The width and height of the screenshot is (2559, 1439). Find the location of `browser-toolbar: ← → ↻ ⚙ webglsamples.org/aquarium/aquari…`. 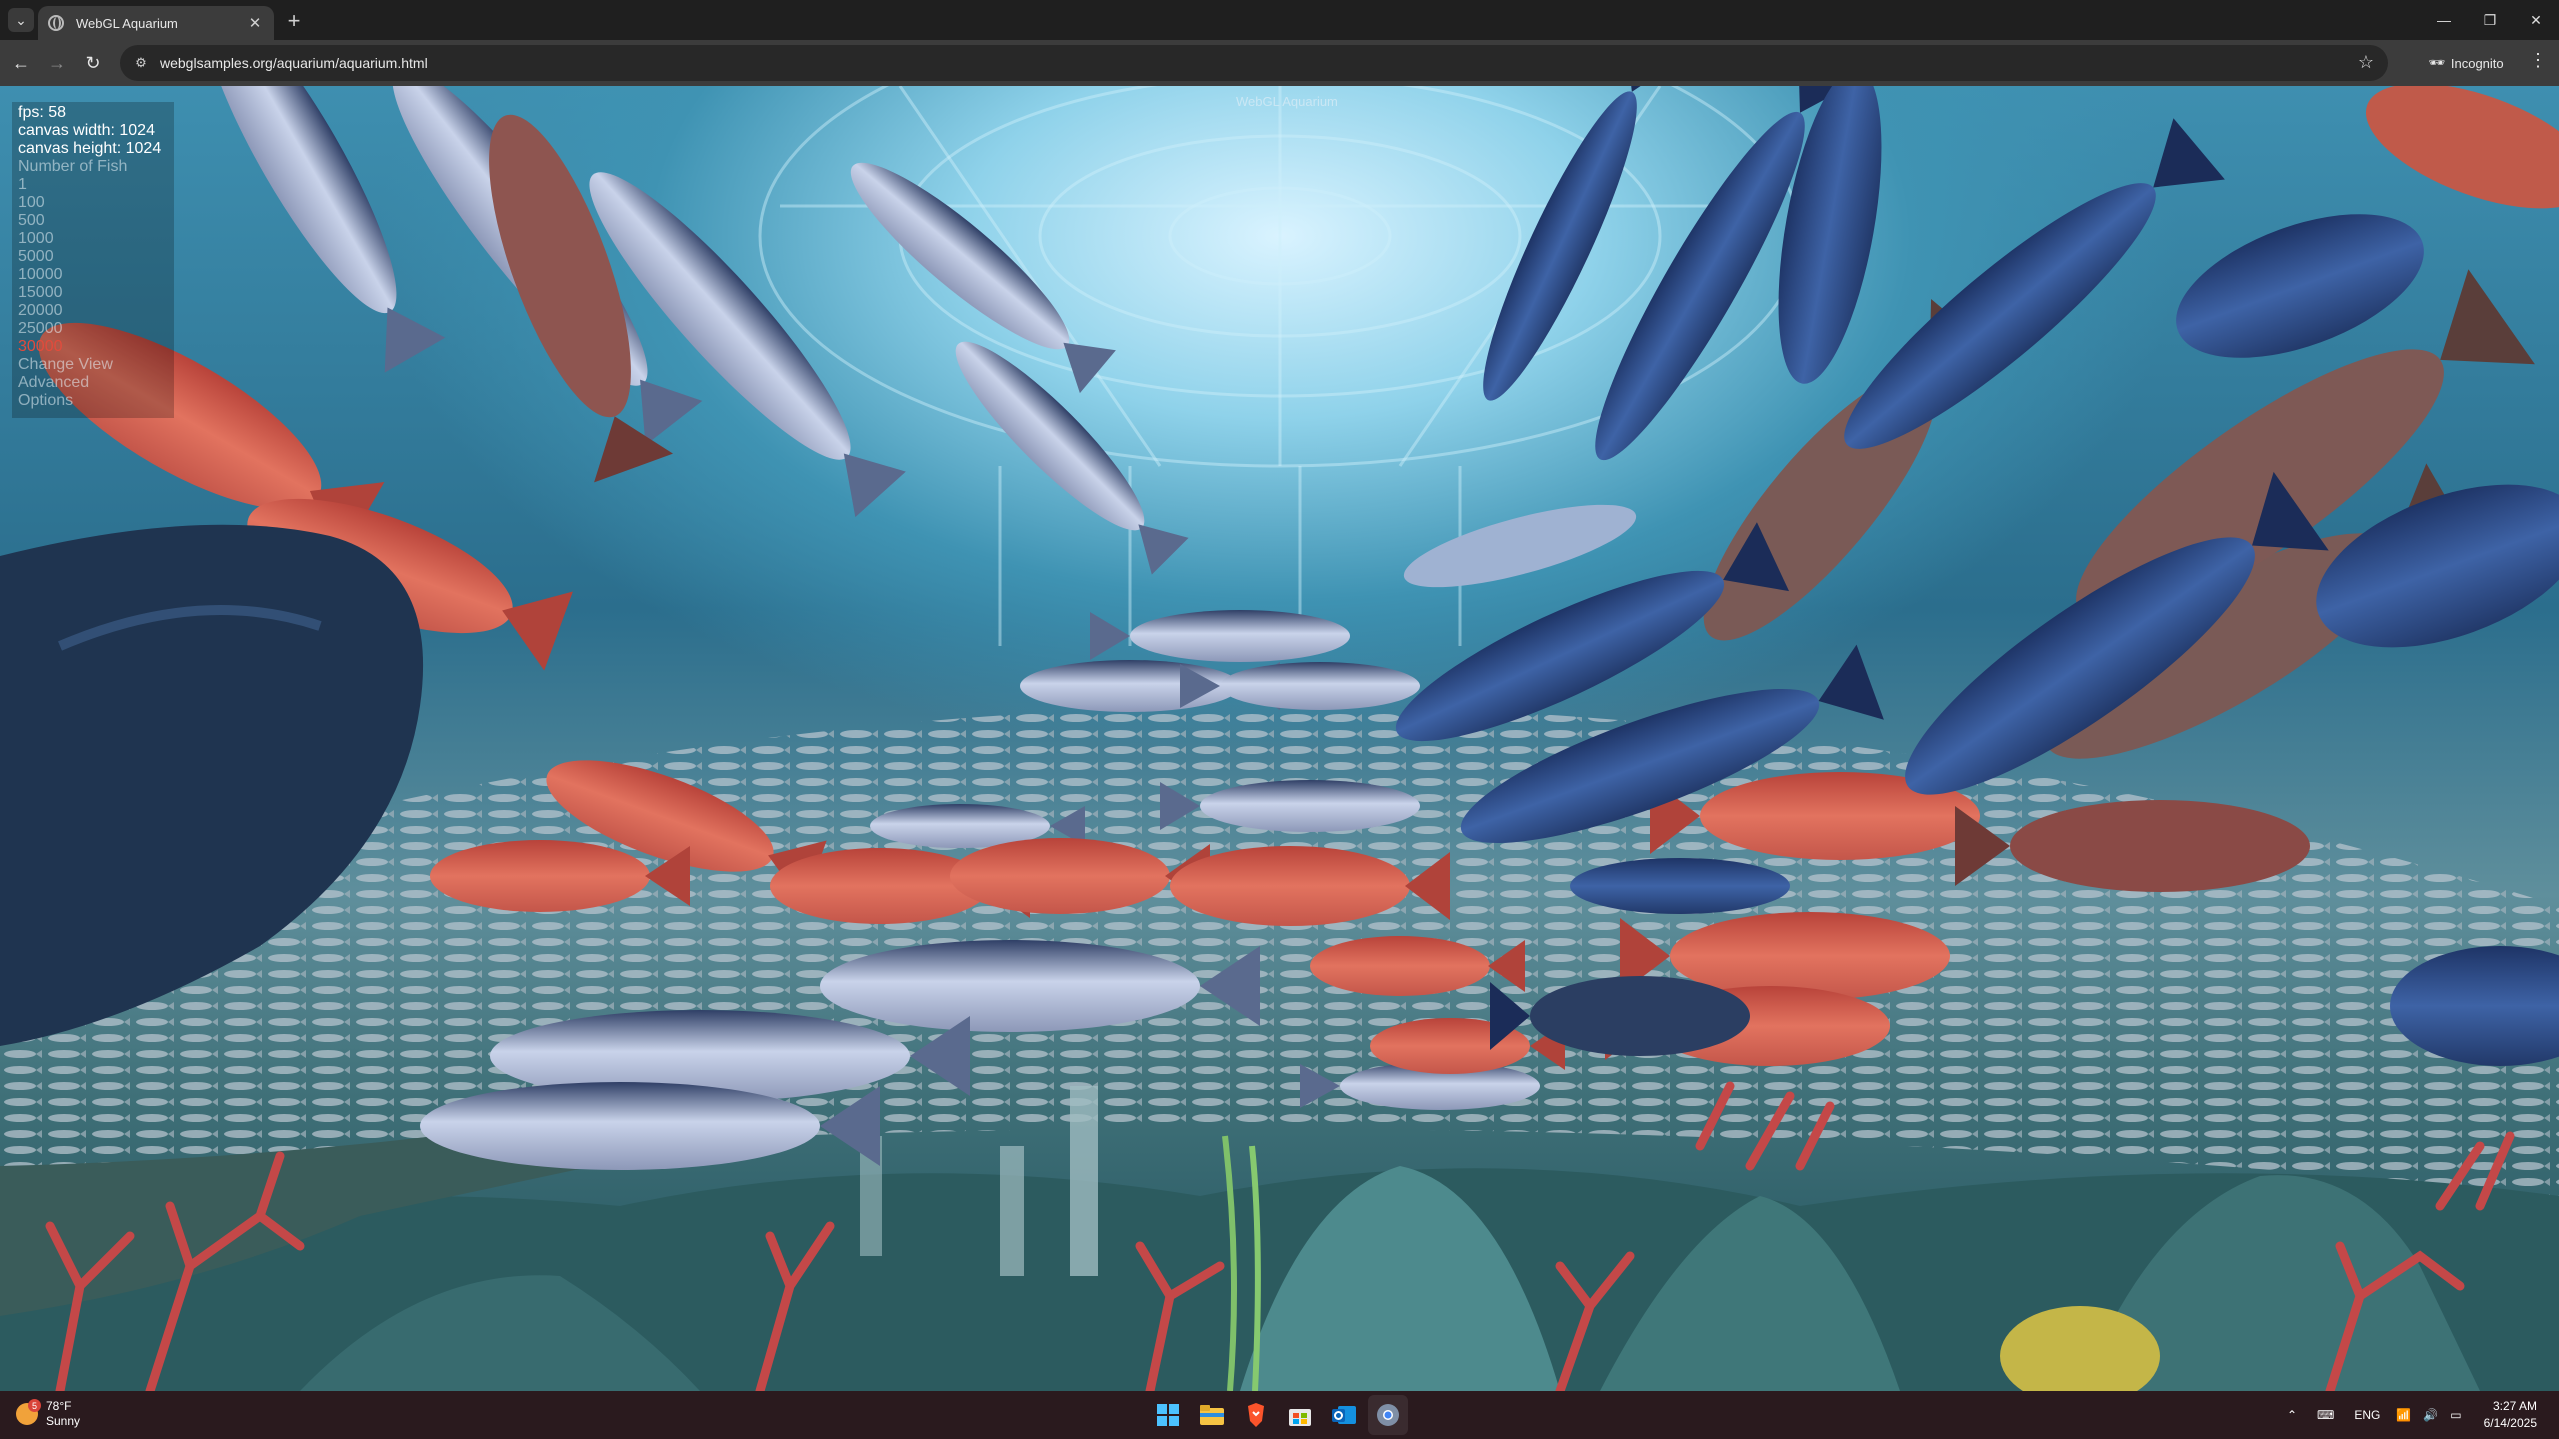

browser-toolbar: ← → ↻ ⚙ webglsamples.org/aquarium/aquari… is located at coordinates (1279, 63).